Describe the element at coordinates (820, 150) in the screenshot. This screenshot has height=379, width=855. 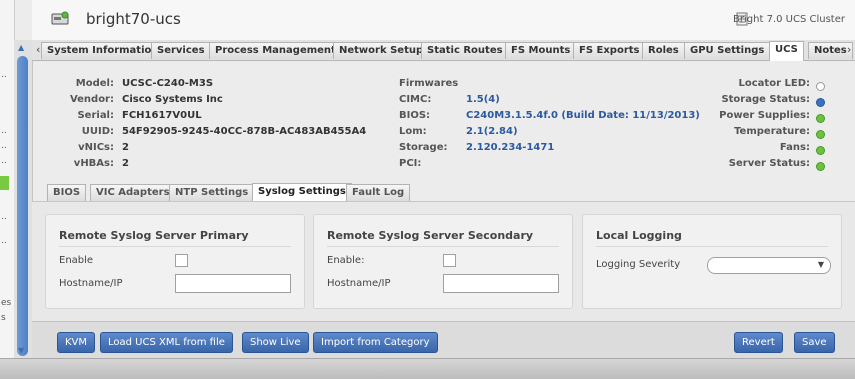
I see `fans-icon` at that location.